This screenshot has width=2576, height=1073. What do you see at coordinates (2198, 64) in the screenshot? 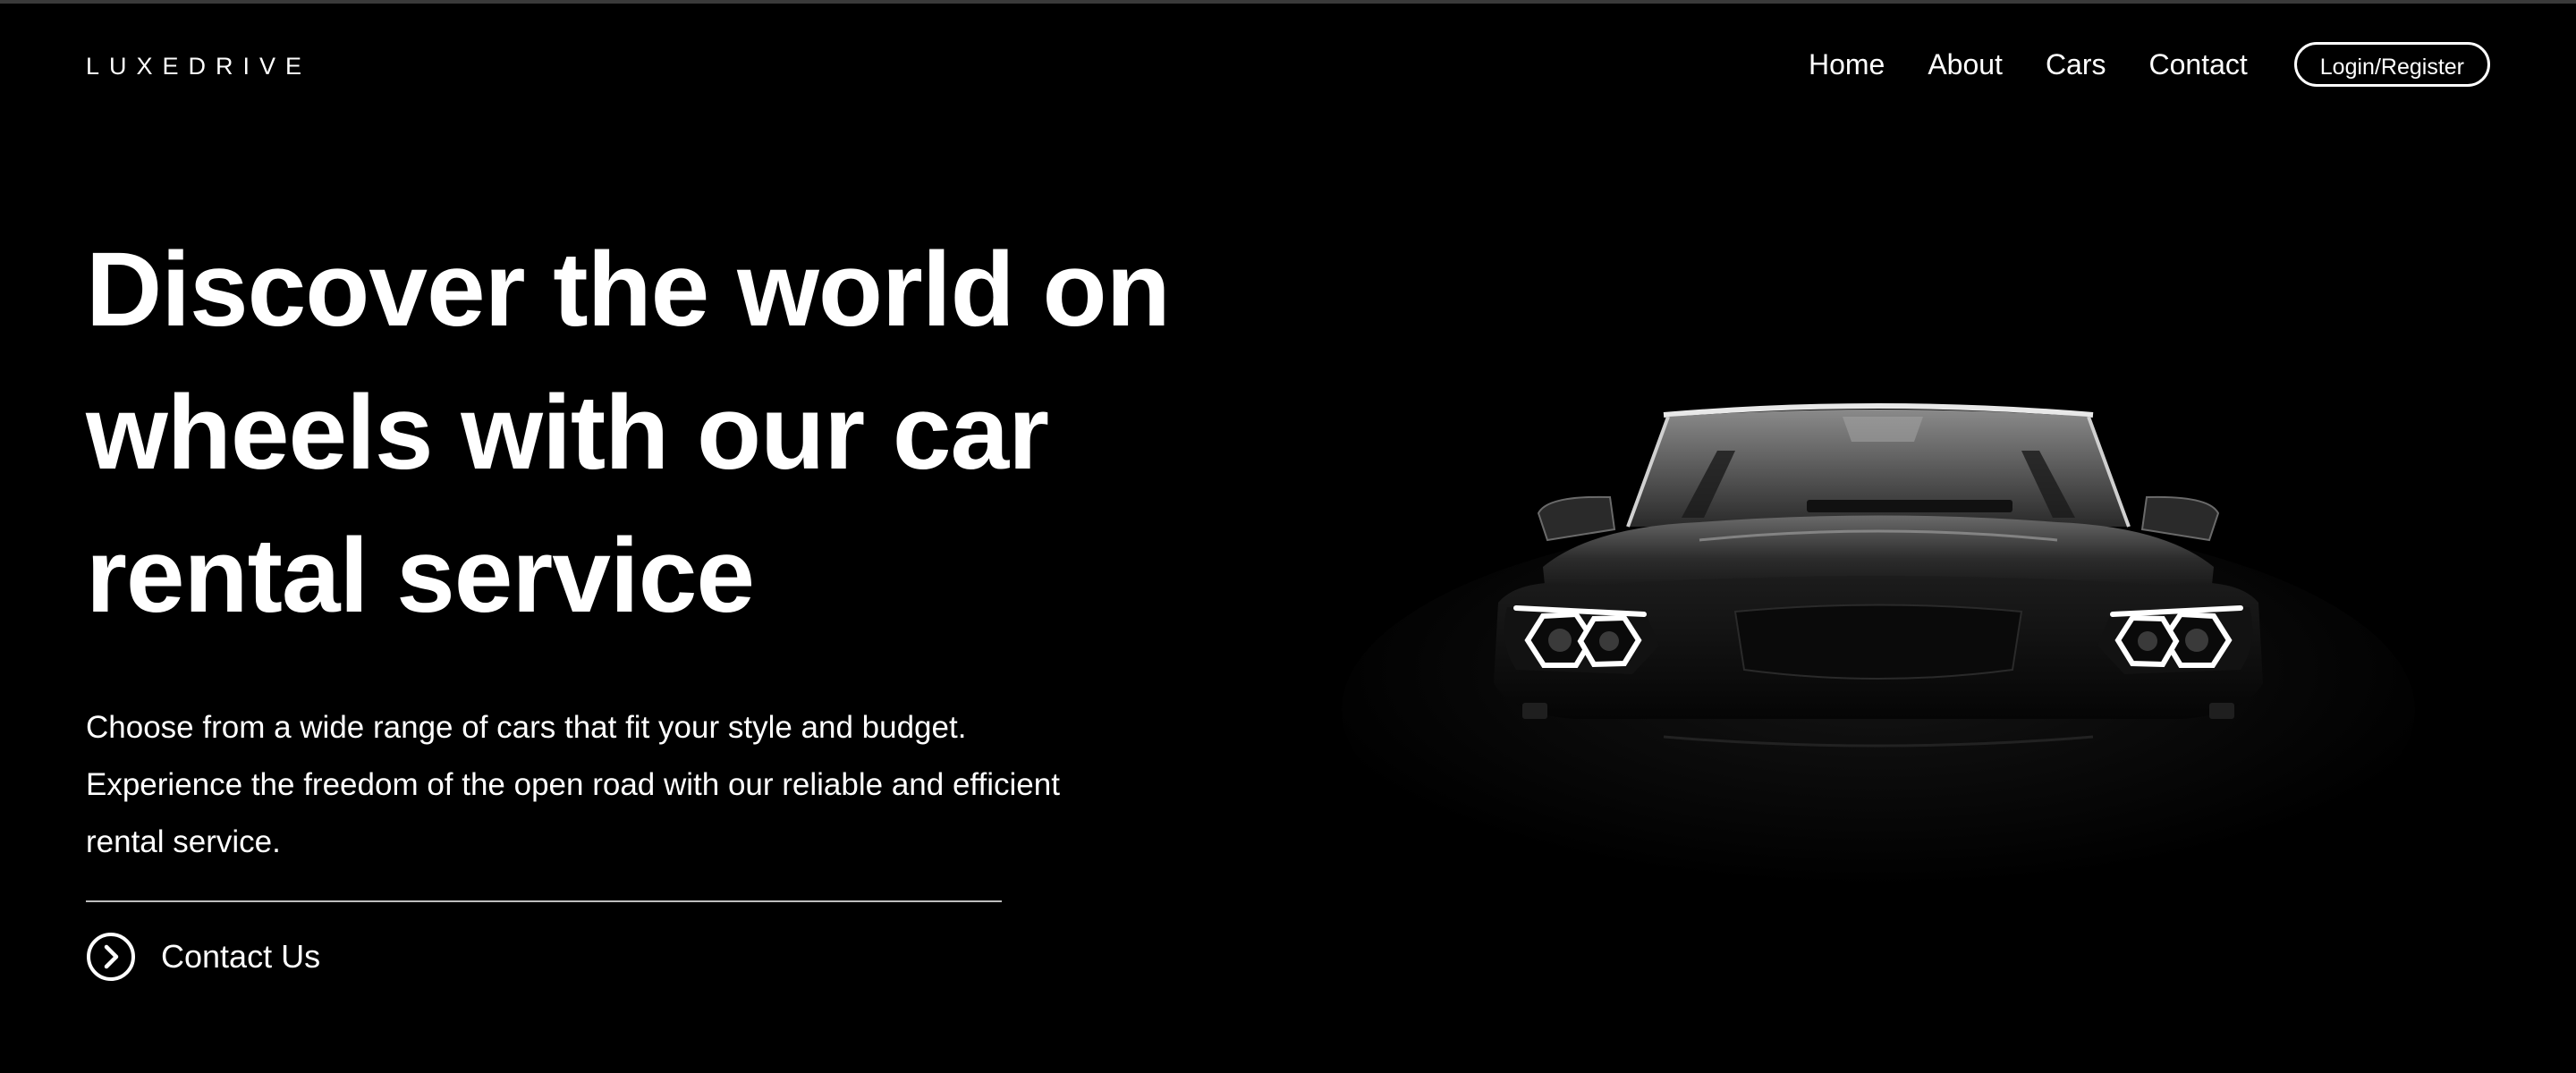
I see `nav-contact-link: Contact` at bounding box center [2198, 64].